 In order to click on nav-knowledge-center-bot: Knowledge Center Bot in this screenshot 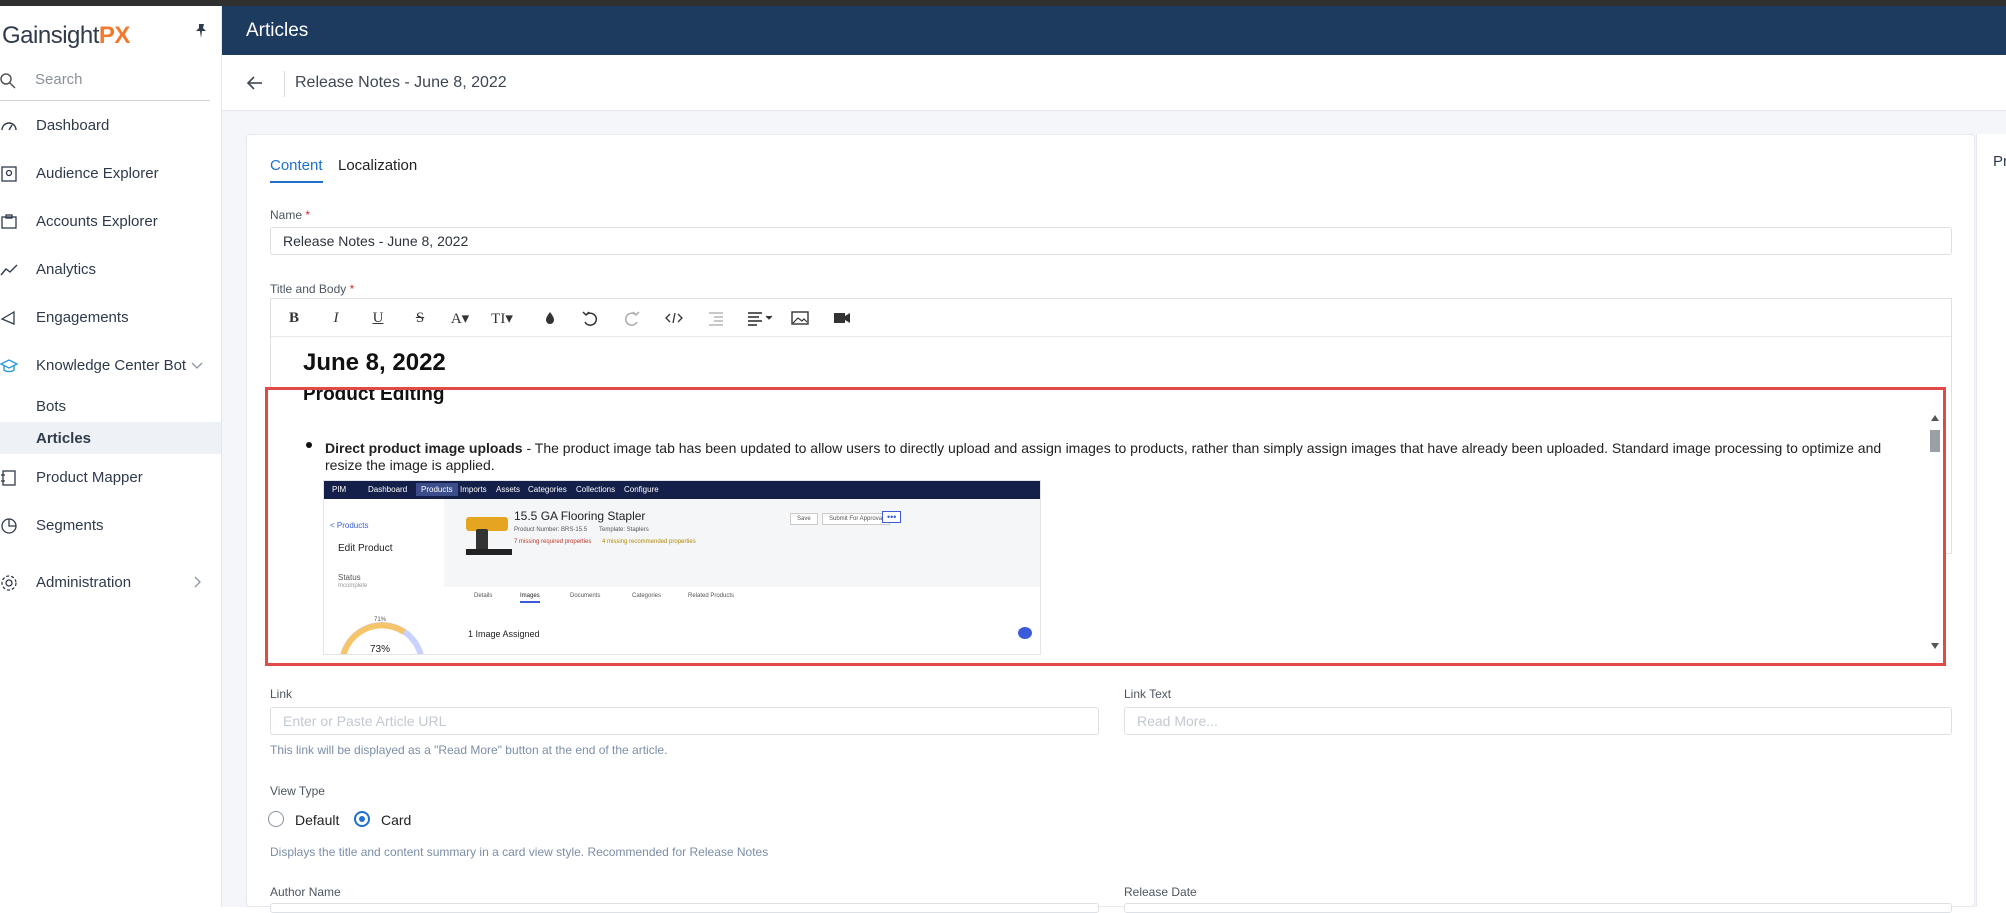, I will do `click(110, 366)`.